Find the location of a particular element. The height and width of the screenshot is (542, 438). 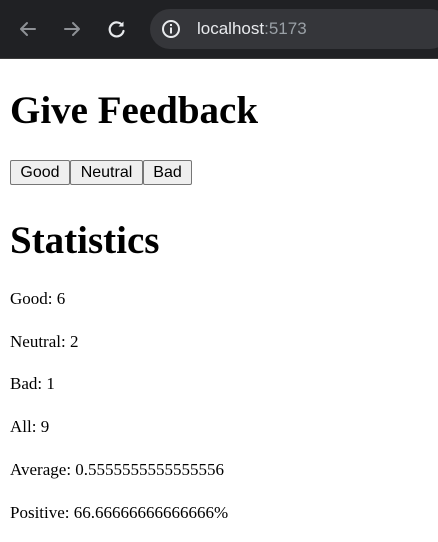

feedback-heading: Give Feedback is located at coordinates (134, 110).